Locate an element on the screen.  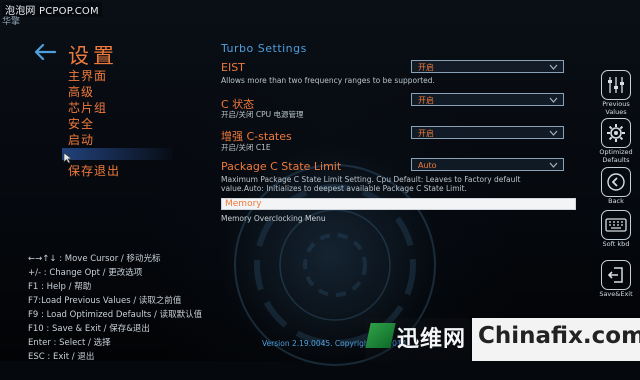
setting-pkg-cstate-label: Package C State Limit is located at coordinates (281, 166).